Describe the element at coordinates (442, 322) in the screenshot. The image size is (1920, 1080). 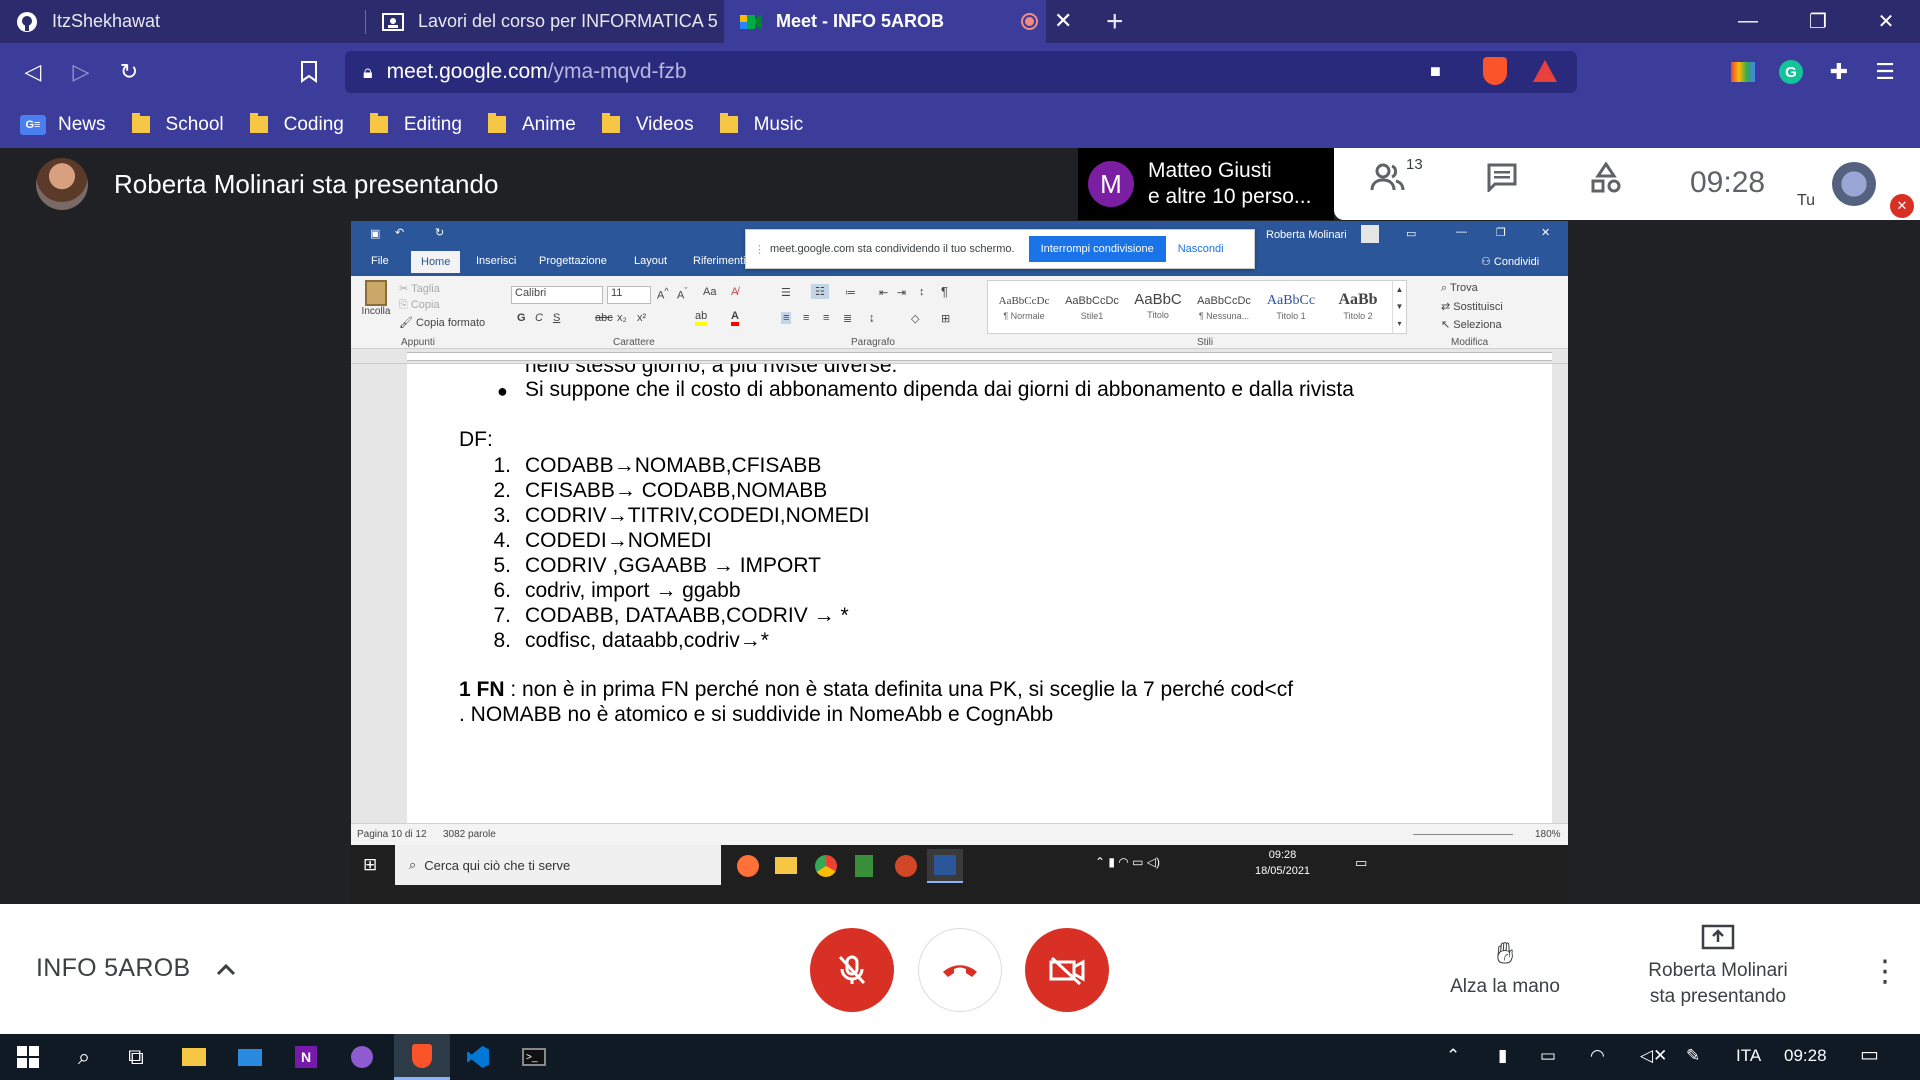
I see `format-painter-button: 🖌︎ Copia formato` at that location.